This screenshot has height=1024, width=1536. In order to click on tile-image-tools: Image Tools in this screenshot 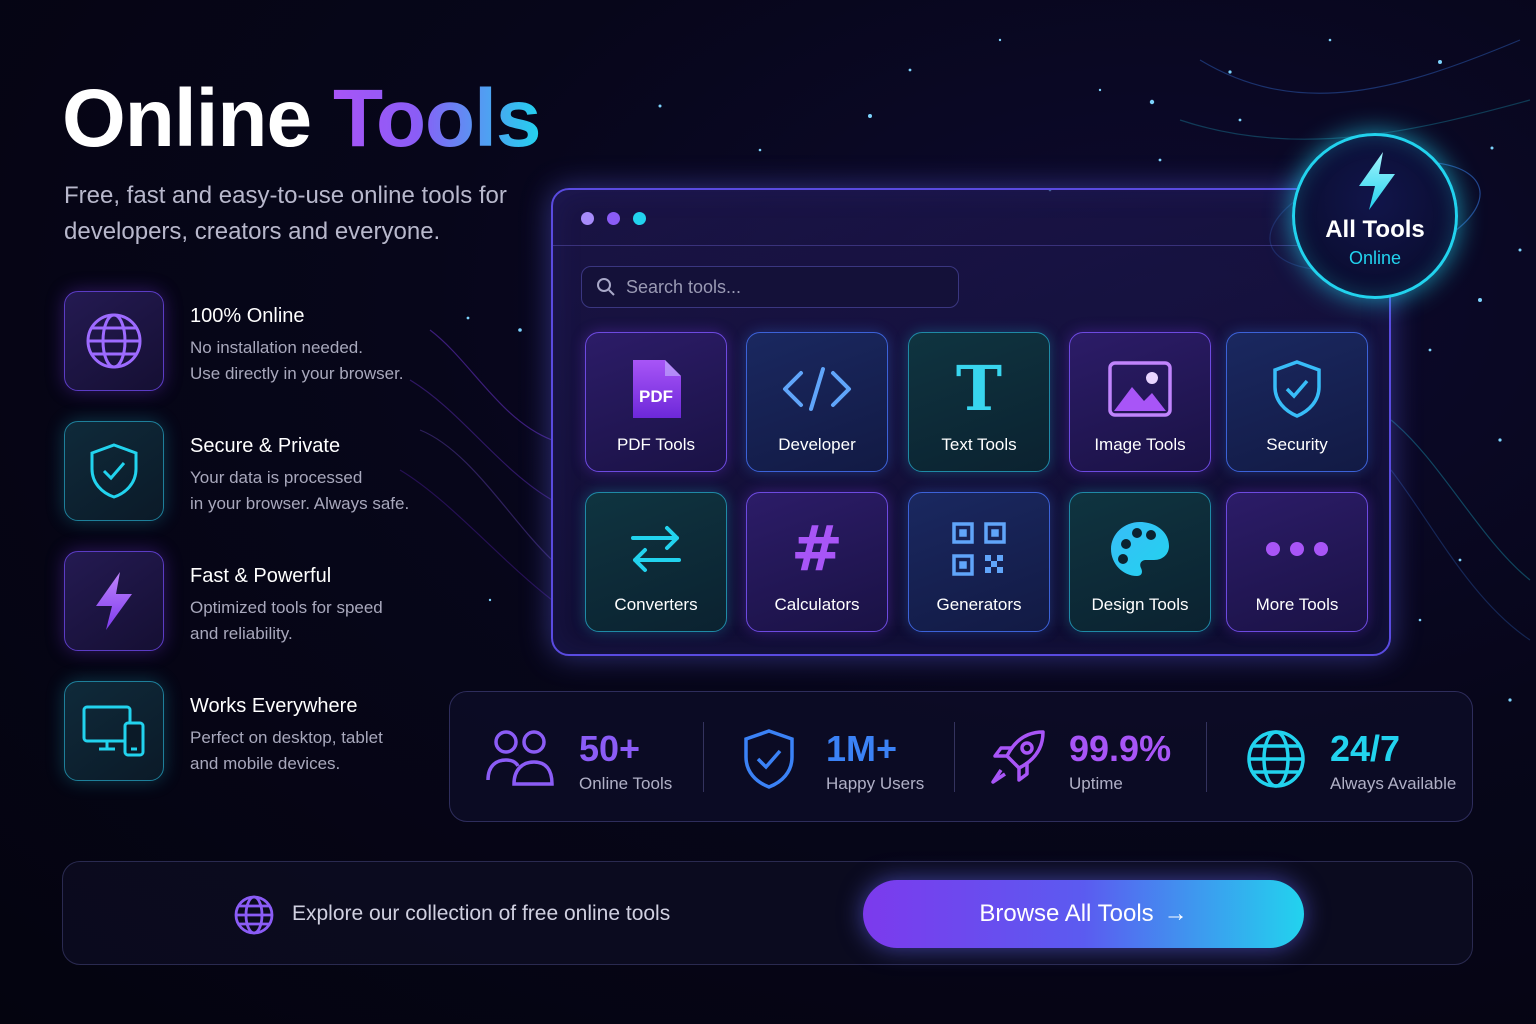, I will do `click(1140, 402)`.